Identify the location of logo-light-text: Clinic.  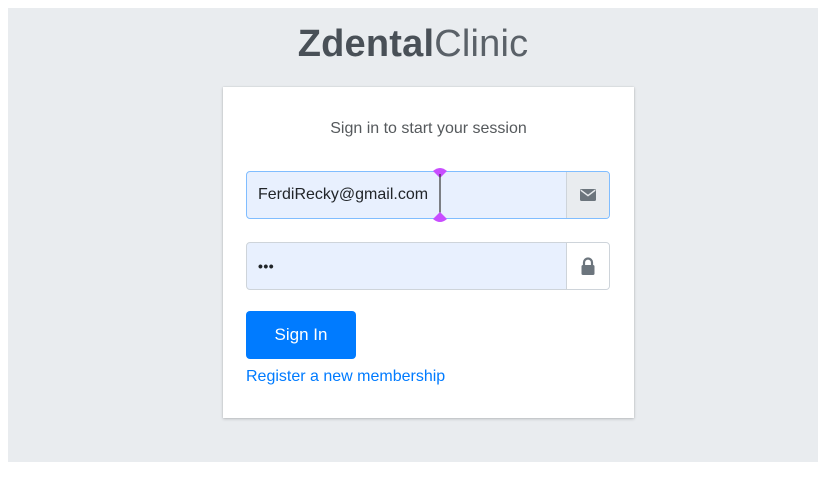
(481, 44).